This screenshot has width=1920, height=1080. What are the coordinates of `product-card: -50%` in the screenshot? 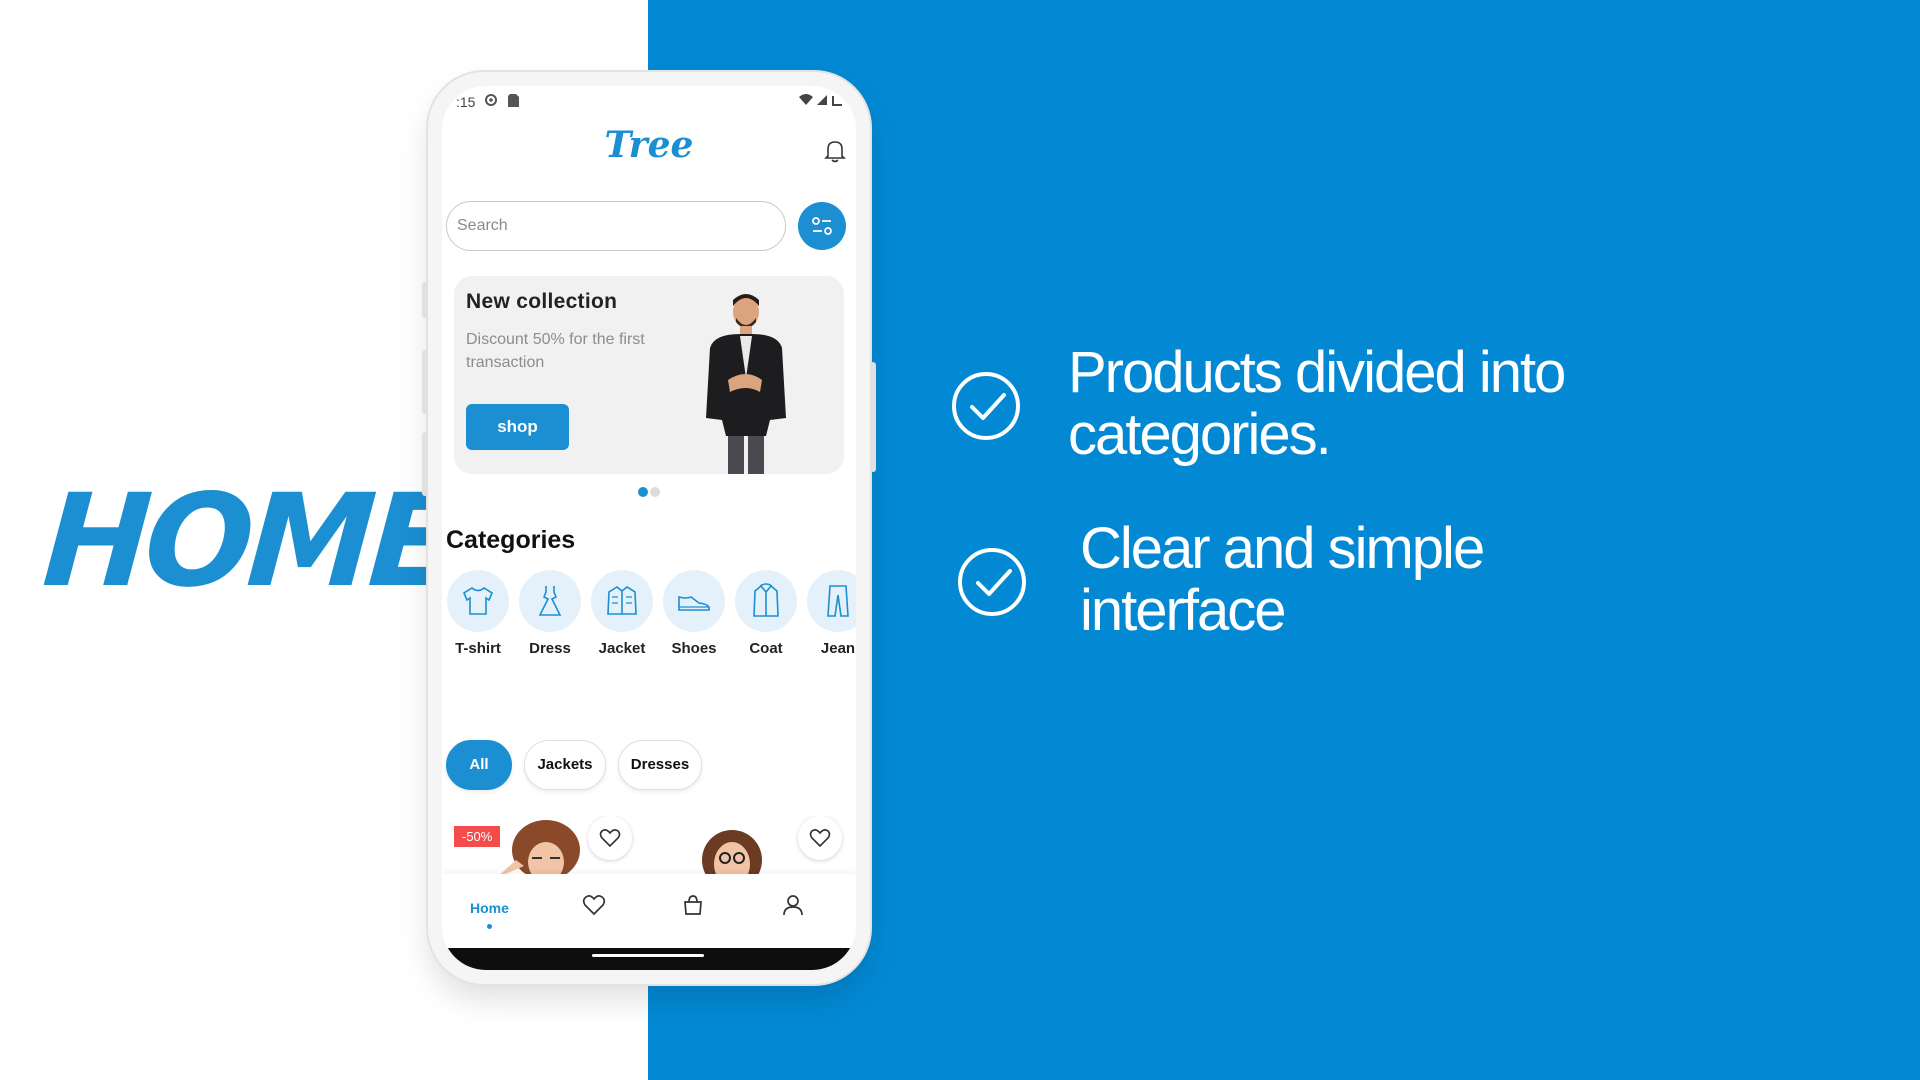 It's located at (544, 845).